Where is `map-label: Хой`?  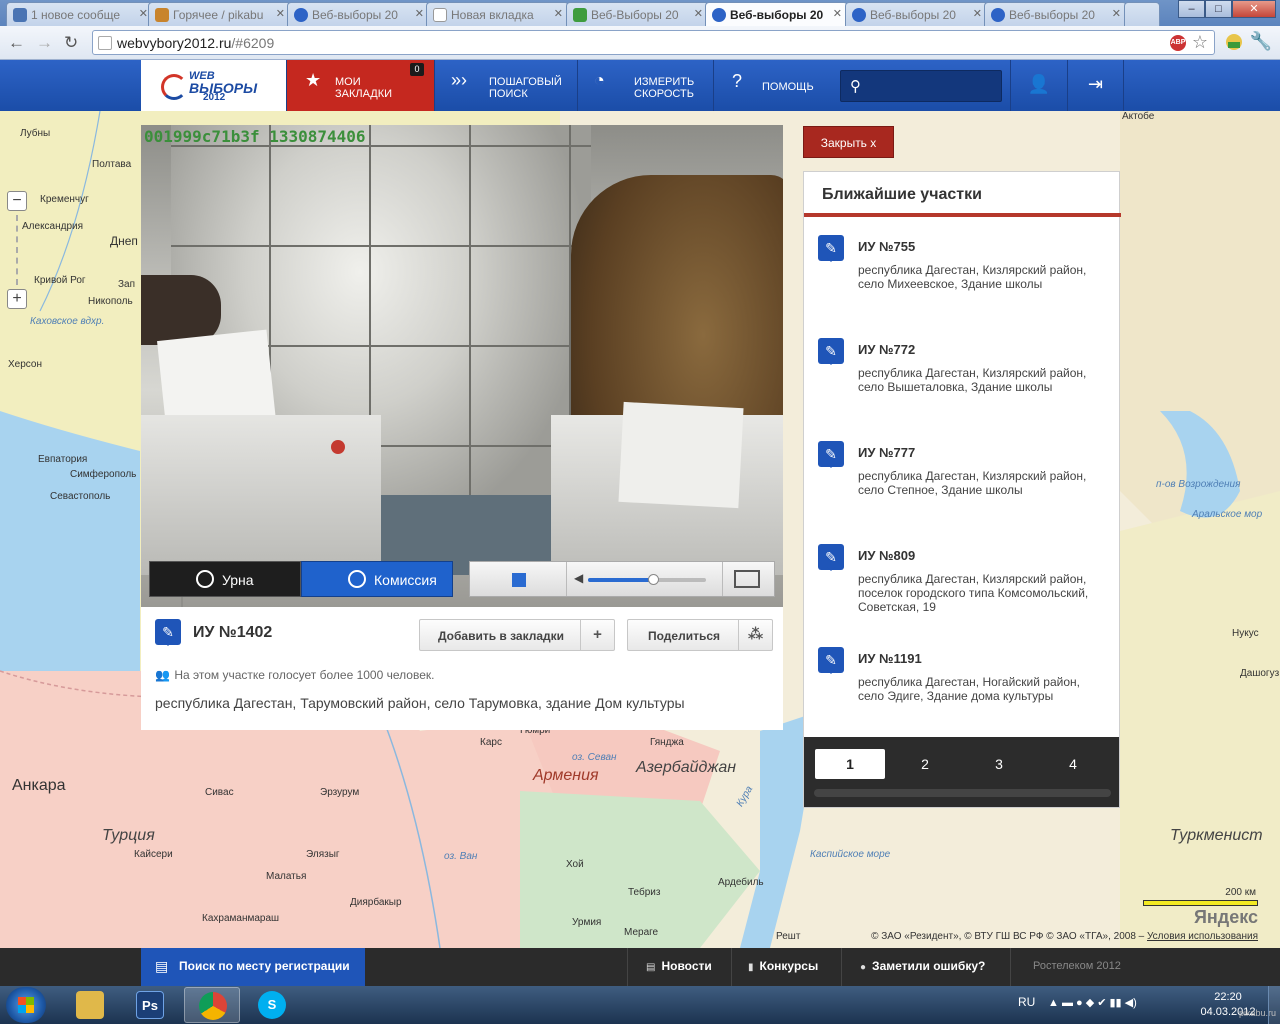 map-label: Хой is located at coordinates (575, 864).